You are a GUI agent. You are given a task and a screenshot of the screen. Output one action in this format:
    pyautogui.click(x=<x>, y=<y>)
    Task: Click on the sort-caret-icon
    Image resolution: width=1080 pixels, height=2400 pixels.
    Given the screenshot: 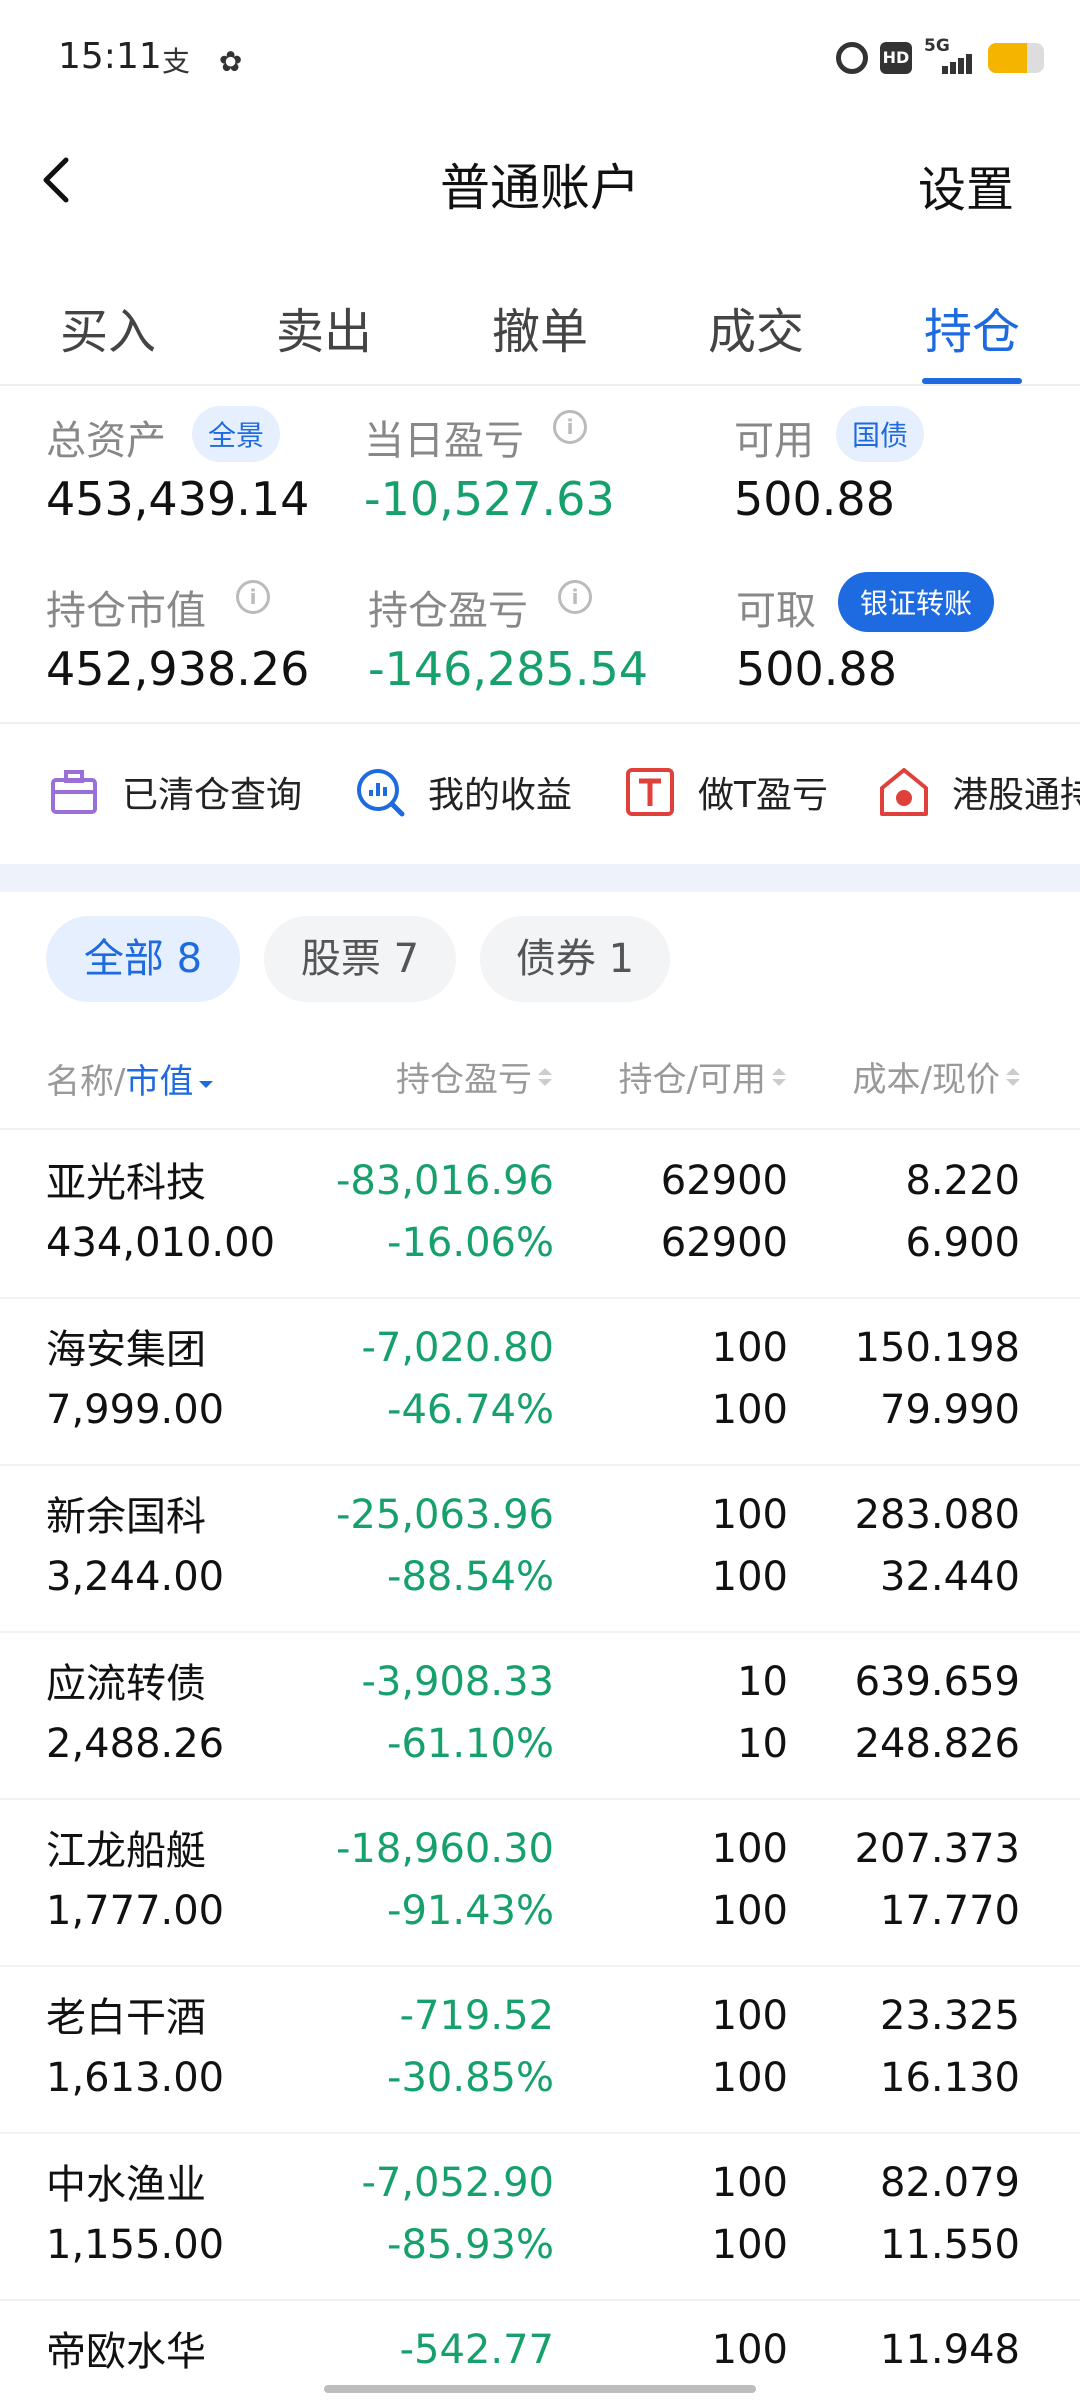 What is the action you would take?
    pyautogui.click(x=1013, y=1076)
    